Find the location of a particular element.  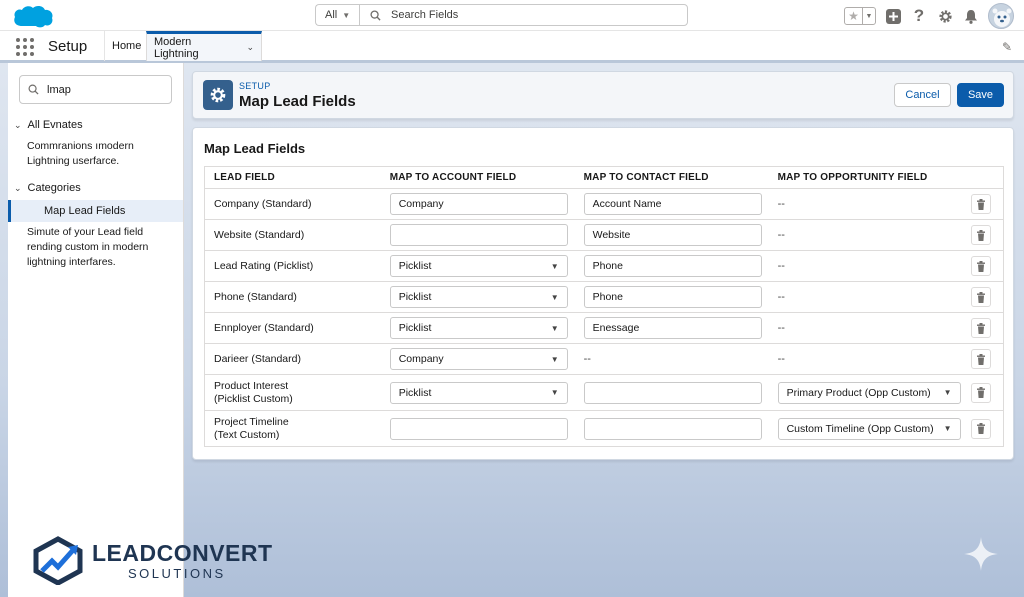

search-icon is located at coordinates (33, 89).